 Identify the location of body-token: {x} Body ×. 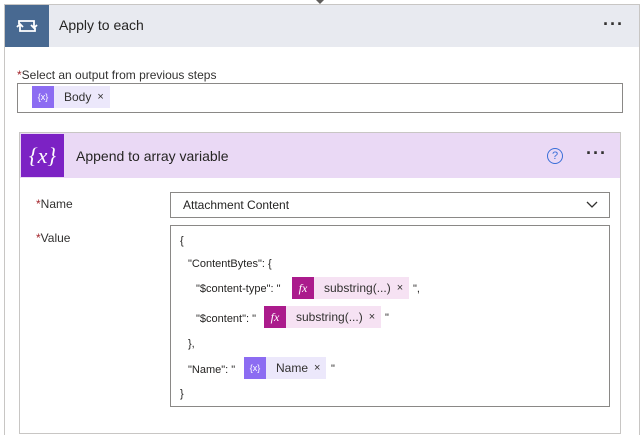
(71, 97).